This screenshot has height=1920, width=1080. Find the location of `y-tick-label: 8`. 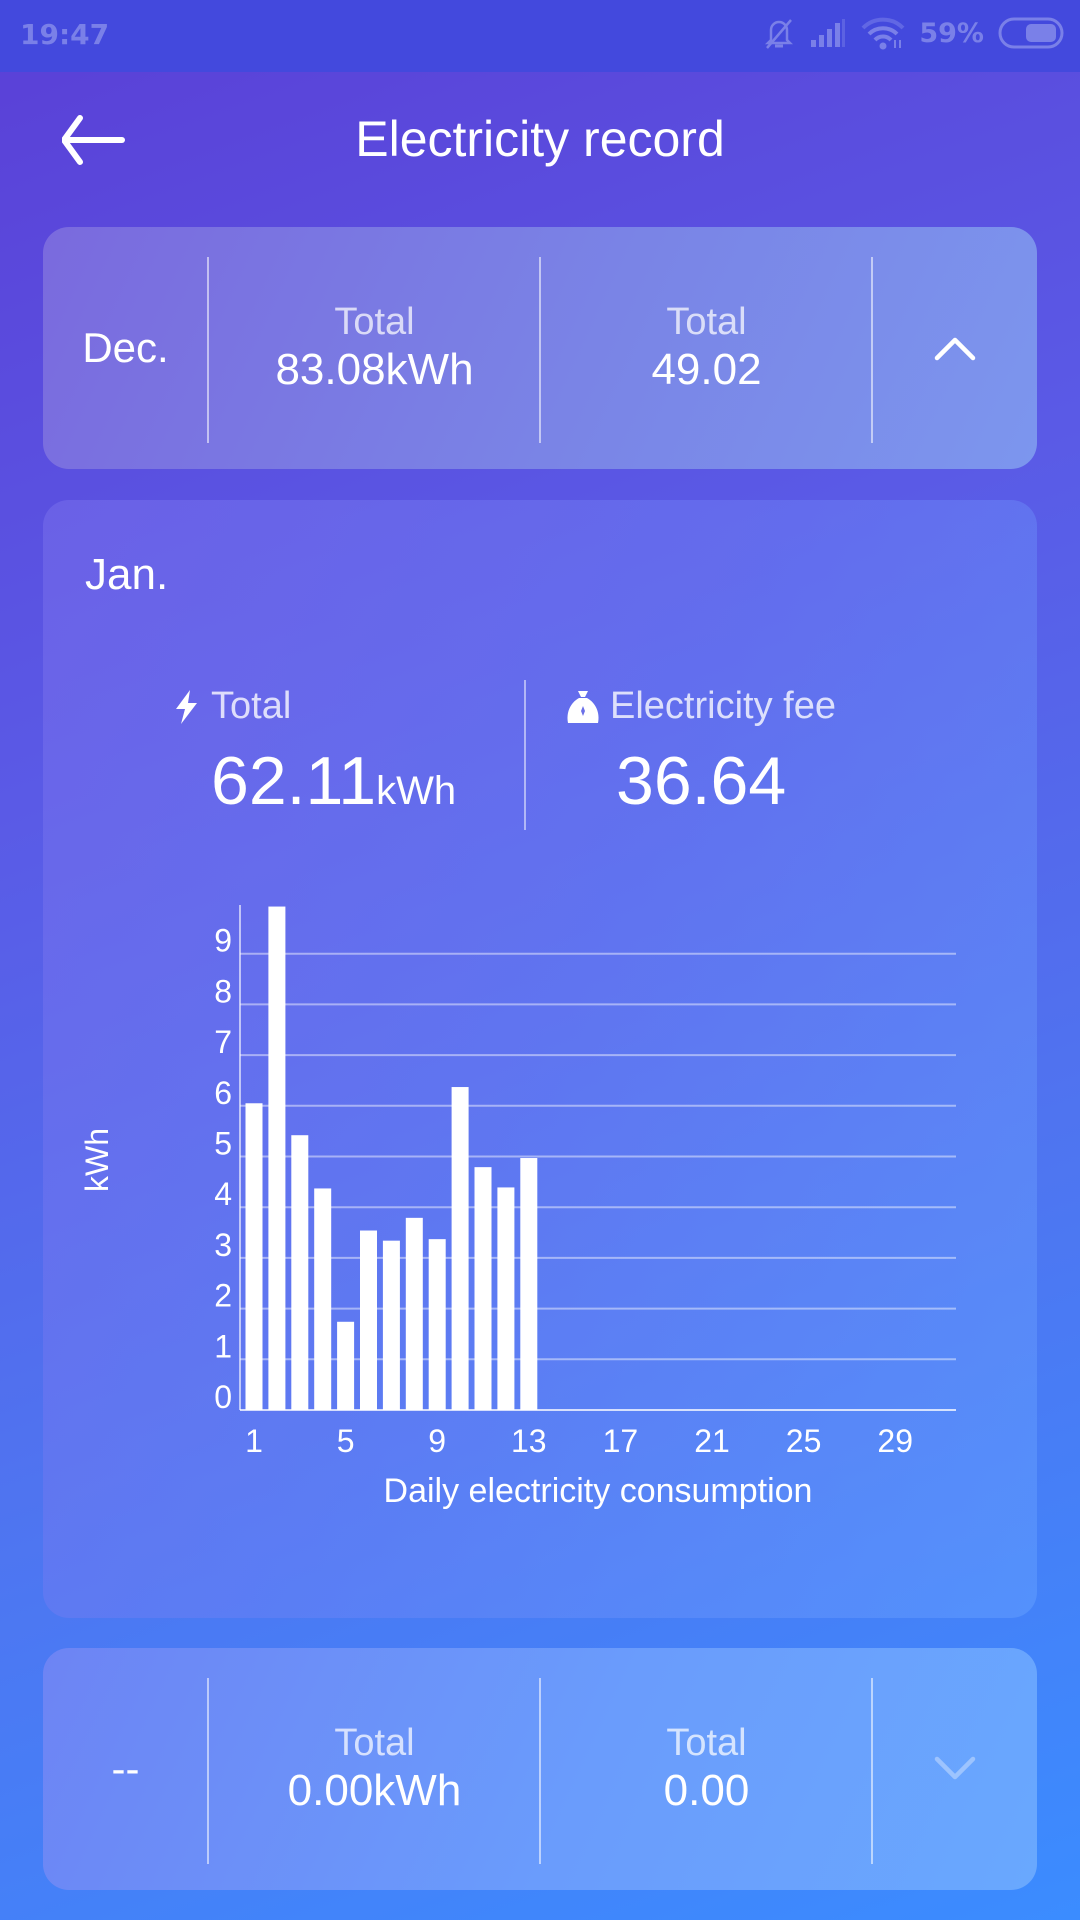

y-tick-label: 8 is located at coordinates (223, 991).